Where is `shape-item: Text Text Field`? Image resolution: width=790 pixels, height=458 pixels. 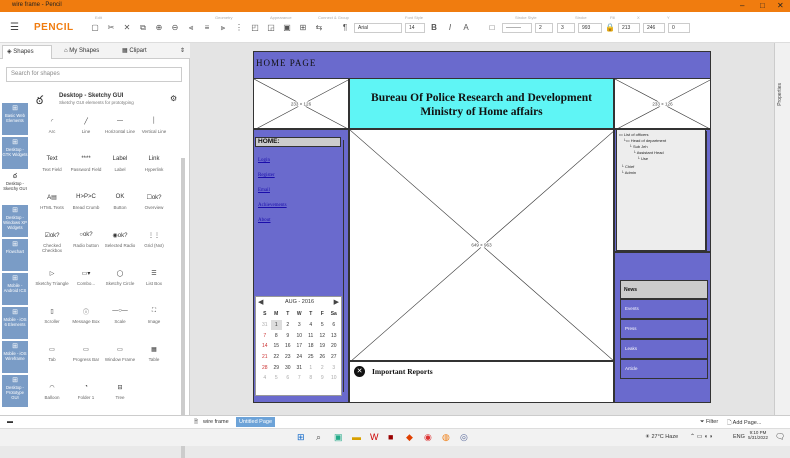 shape-item: Text Text Field is located at coordinates (52, 167).